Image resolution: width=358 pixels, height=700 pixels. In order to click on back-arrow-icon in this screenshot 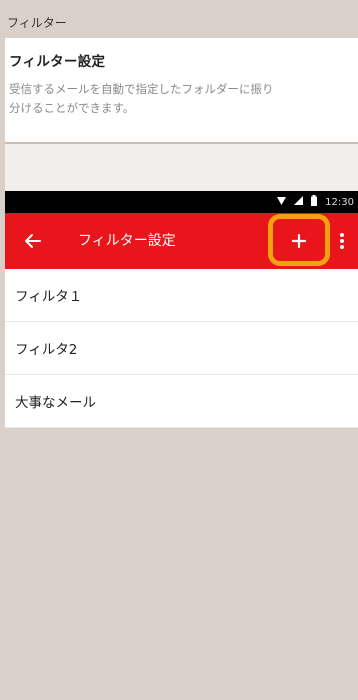, I will do `click(33, 241)`.